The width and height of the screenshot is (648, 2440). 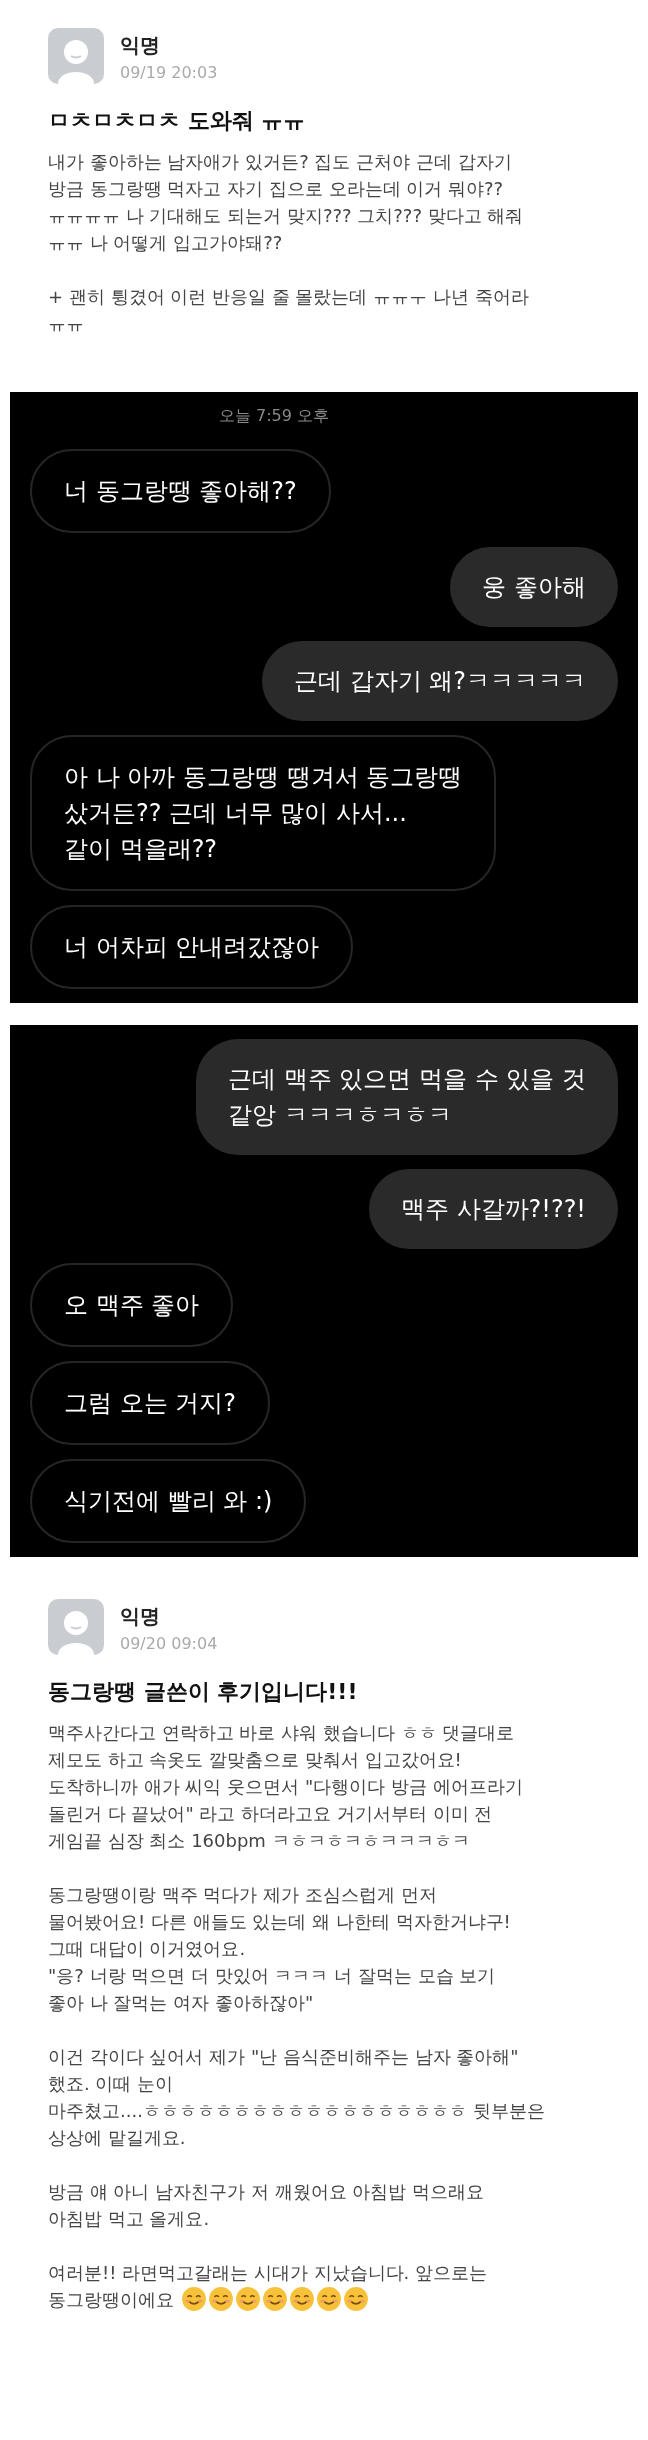 I want to click on post-title: 동그랑땡 글쓴이 후기입니다!!!, so click(x=203, y=1692).